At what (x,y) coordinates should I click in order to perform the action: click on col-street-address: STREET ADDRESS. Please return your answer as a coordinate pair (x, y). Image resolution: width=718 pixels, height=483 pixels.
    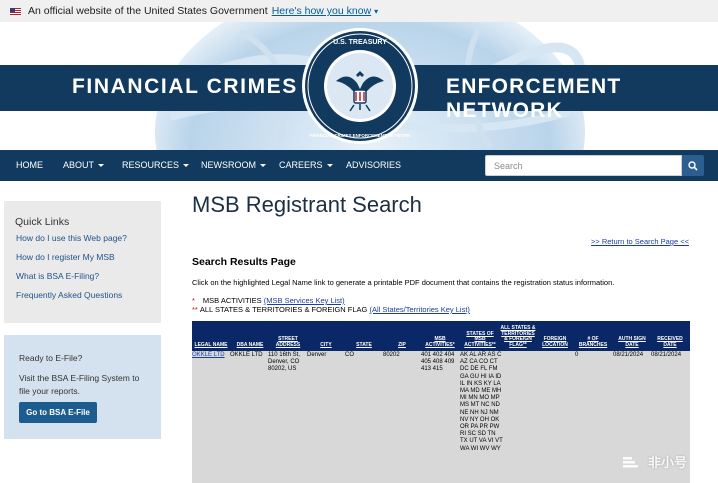
    Looking at the image, I should click on (288, 342).